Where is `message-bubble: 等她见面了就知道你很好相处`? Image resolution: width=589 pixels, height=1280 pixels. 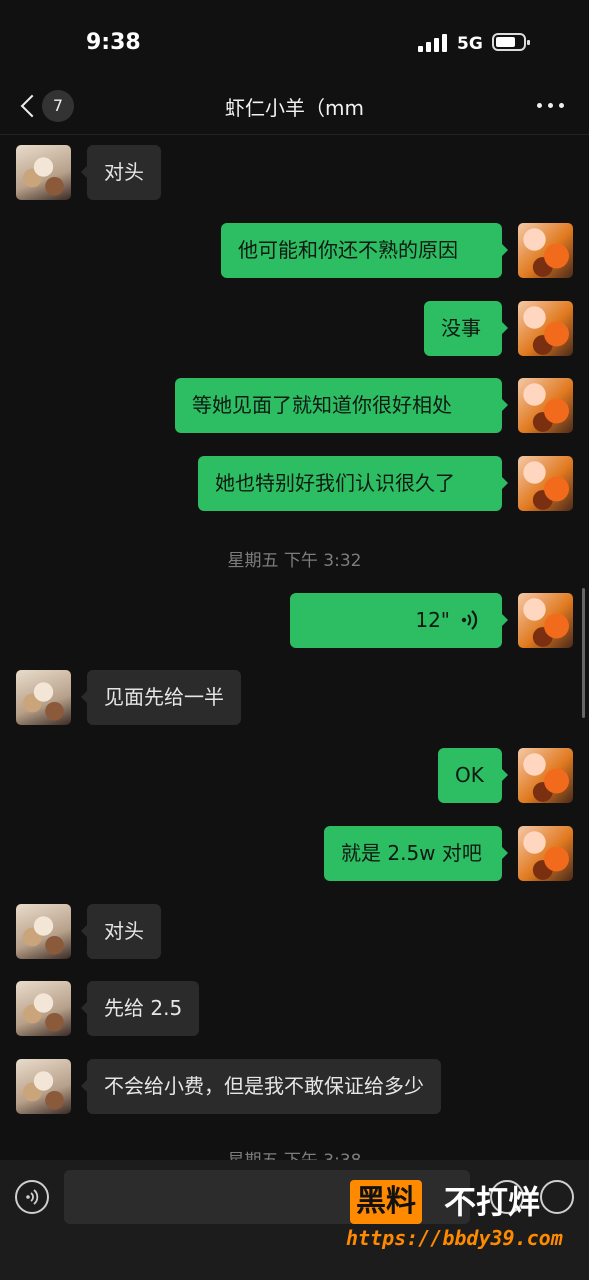
message-bubble: 等她见面了就知道你很好相处 is located at coordinates (341, 405).